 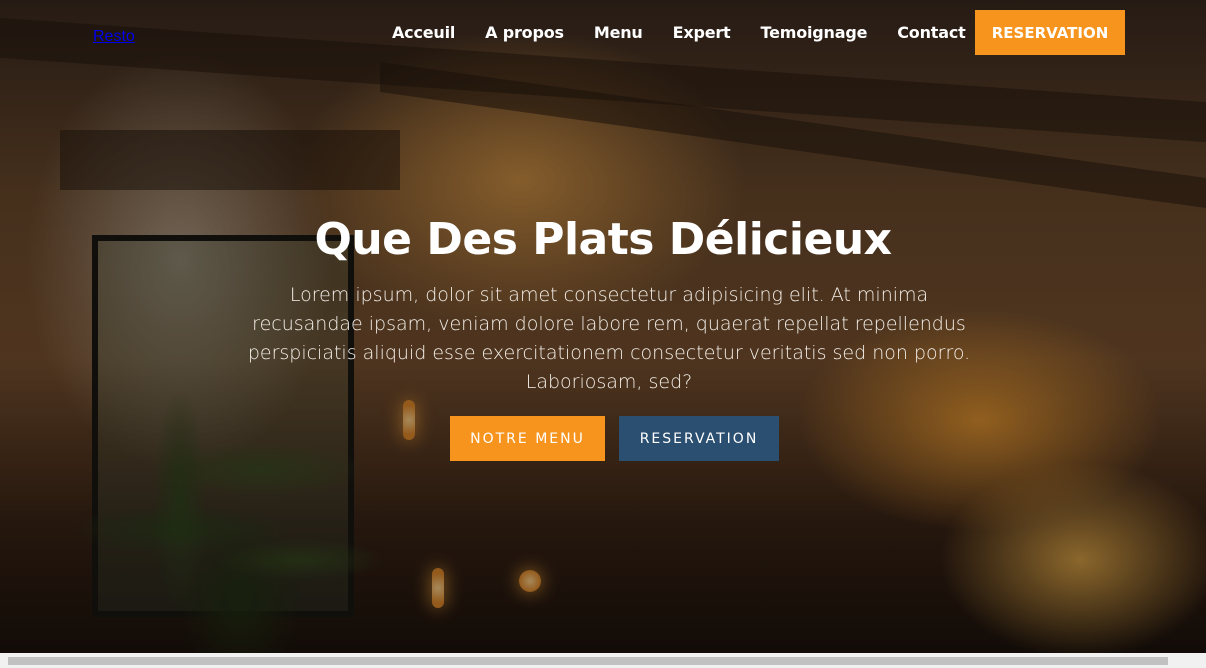 I want to click on nav-item-menu: Menu, so click(x=618, y=32).